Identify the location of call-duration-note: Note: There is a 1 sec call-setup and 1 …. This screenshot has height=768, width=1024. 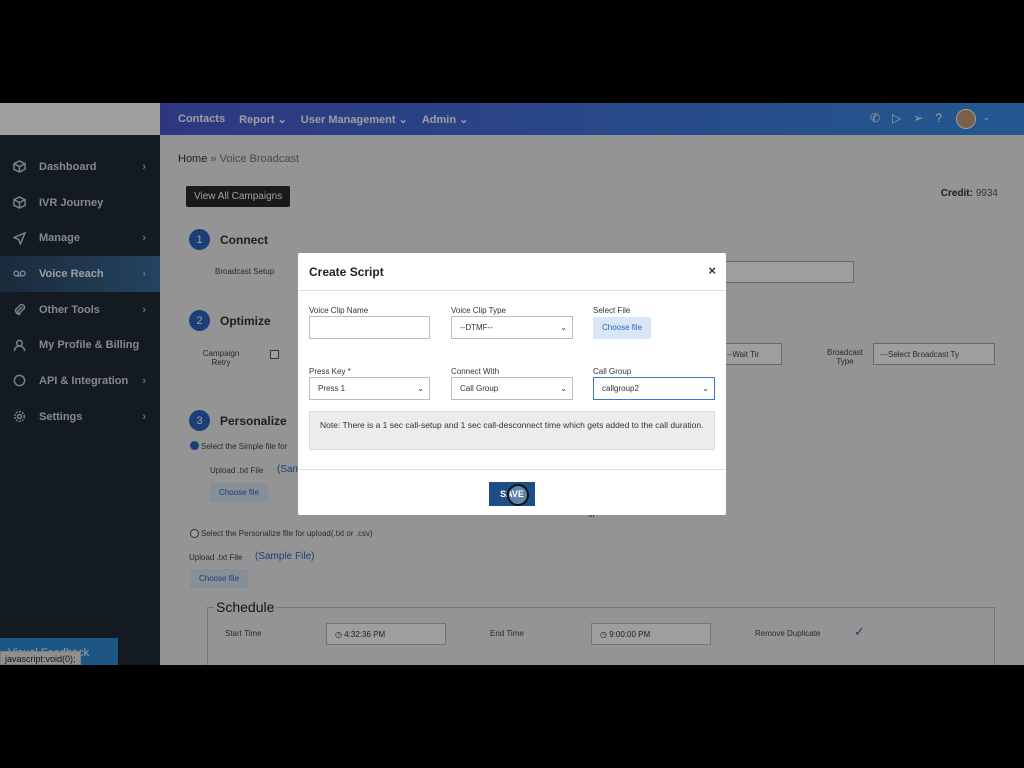
(512, 430).